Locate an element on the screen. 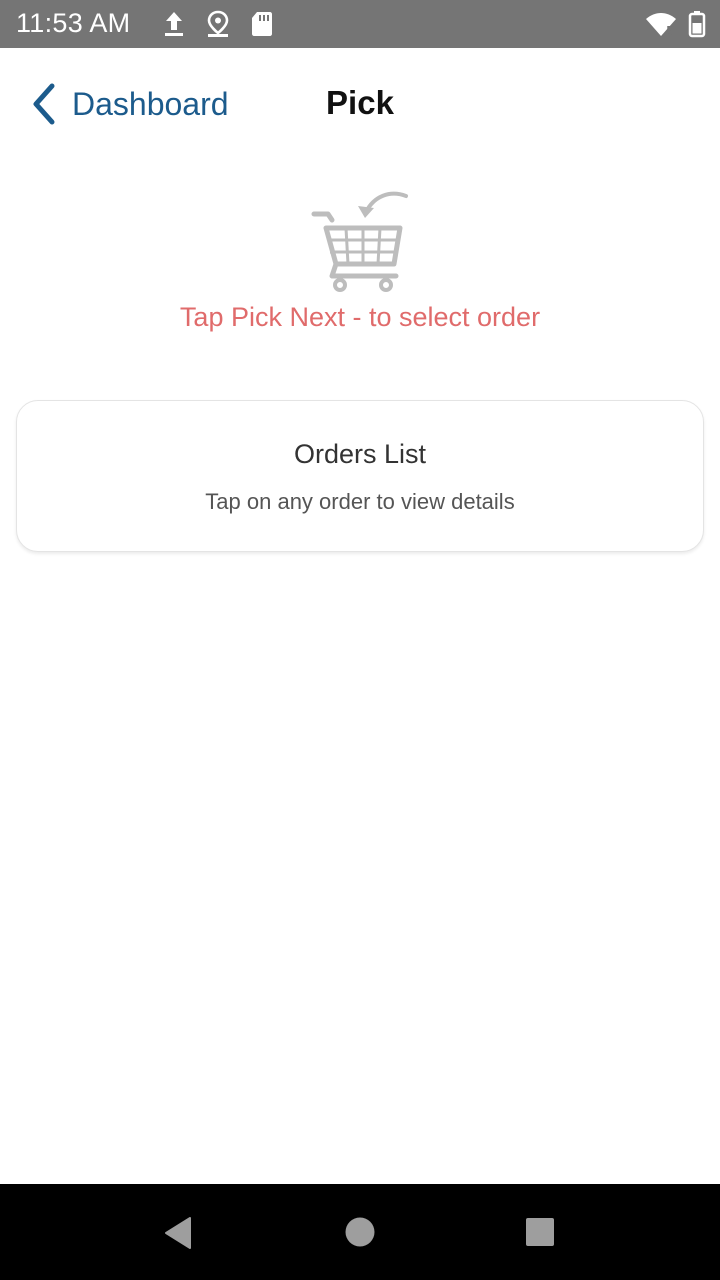 This screenshot has height=1280, width=720. app-bar: Dashboard Pick is located at coordinates (360, 104).